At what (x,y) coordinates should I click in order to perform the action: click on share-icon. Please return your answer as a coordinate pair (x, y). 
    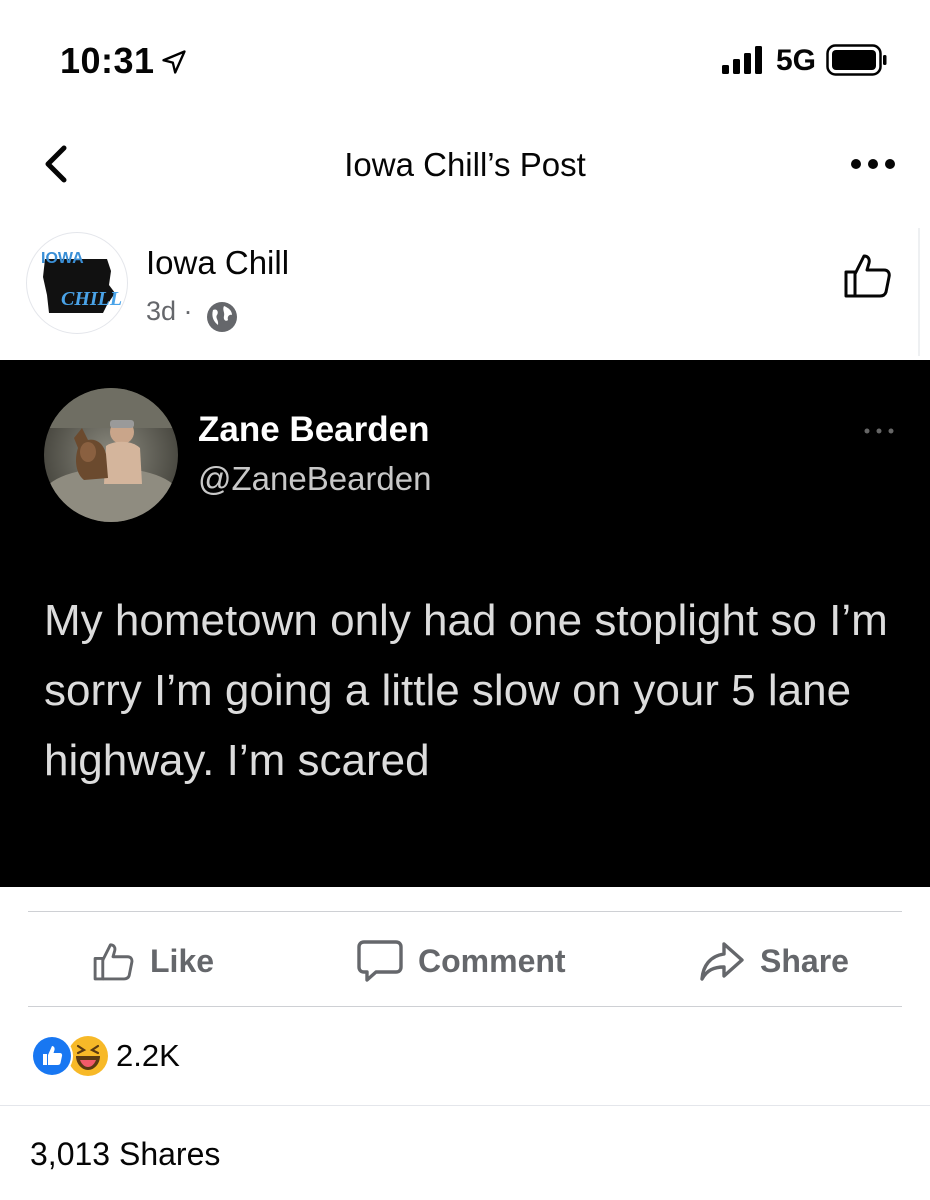
    Looking at the image, I should click on (722, 961).